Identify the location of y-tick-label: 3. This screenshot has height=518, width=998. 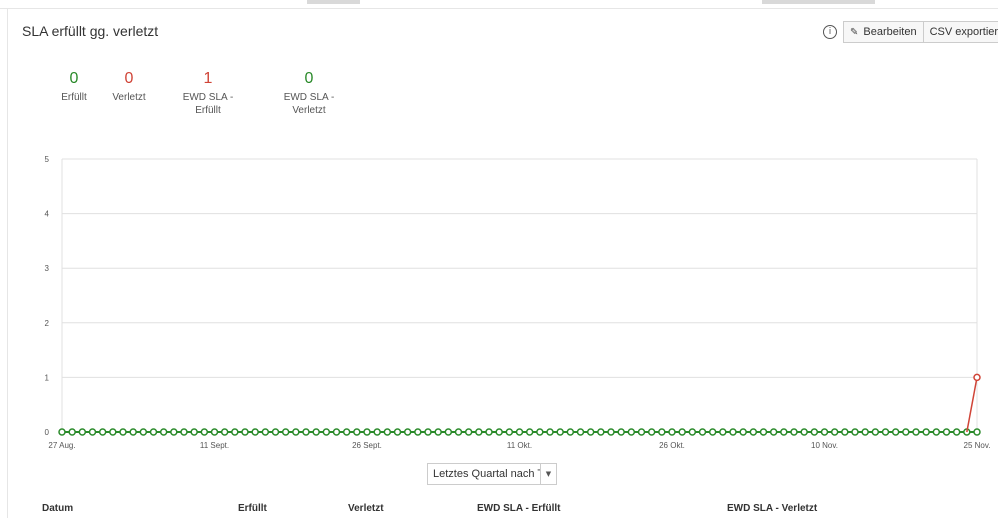
(47, 268).